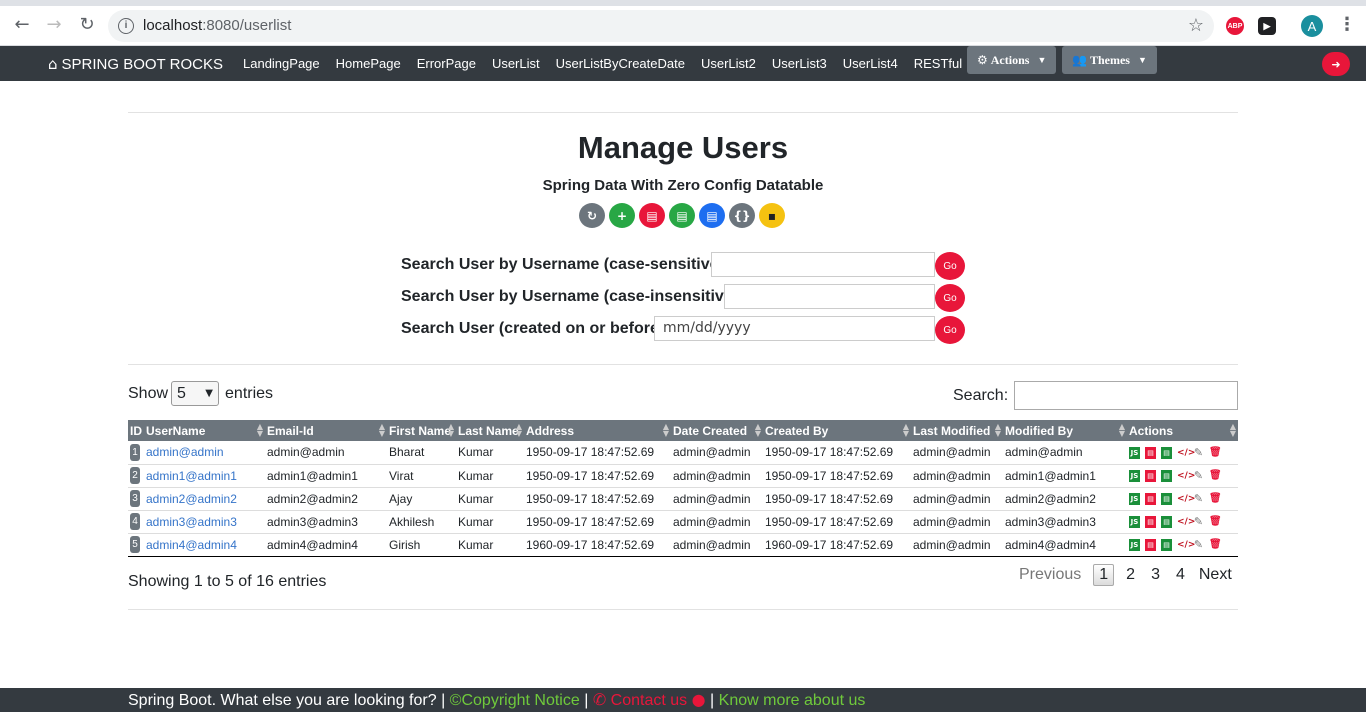  Describe the element at coordinates (622, 215) in the screenshot. I see `add-user-button: +` at that location.